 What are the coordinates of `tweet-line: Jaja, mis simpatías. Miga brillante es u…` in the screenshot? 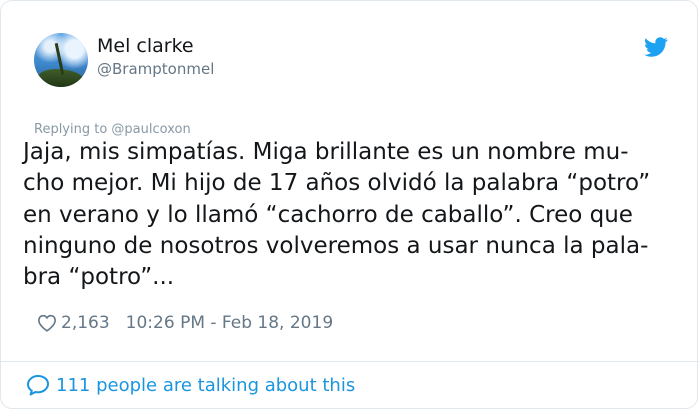 It's located at (326, 152).